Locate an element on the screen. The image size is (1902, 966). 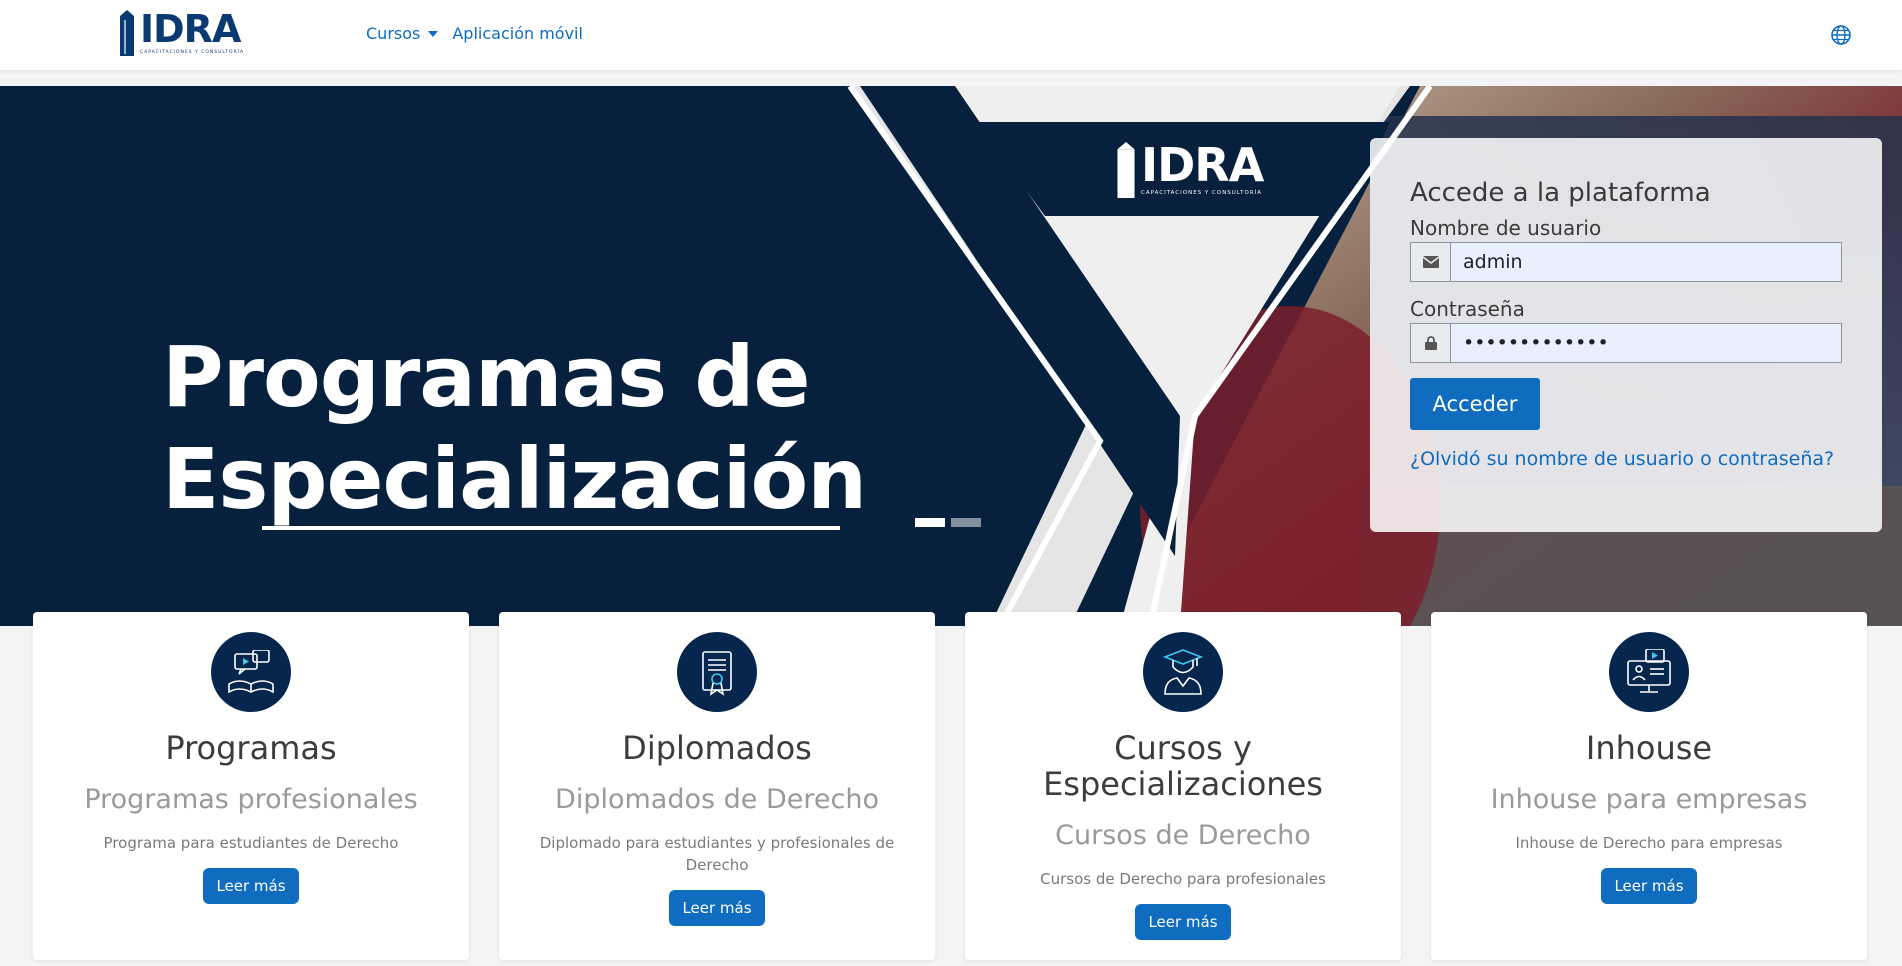
graduate-icon is located at coordinates (1183, 672).